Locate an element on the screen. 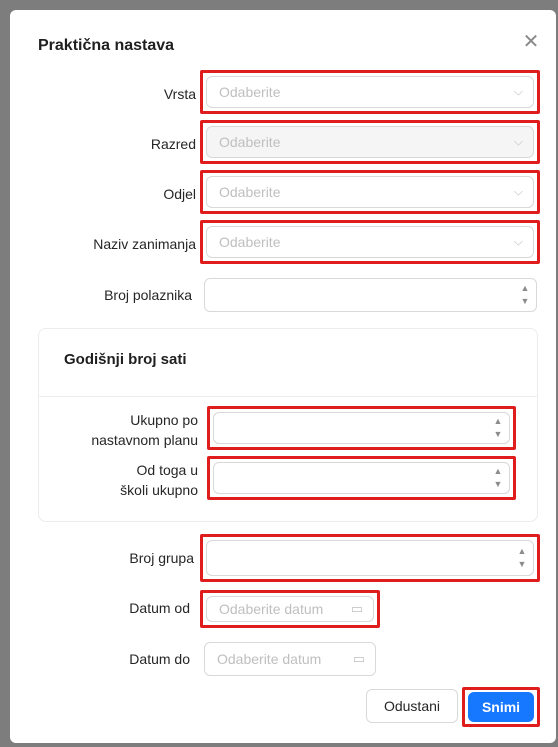  odjel-placeholder: Odaberite is located at coordinates (250, 192).